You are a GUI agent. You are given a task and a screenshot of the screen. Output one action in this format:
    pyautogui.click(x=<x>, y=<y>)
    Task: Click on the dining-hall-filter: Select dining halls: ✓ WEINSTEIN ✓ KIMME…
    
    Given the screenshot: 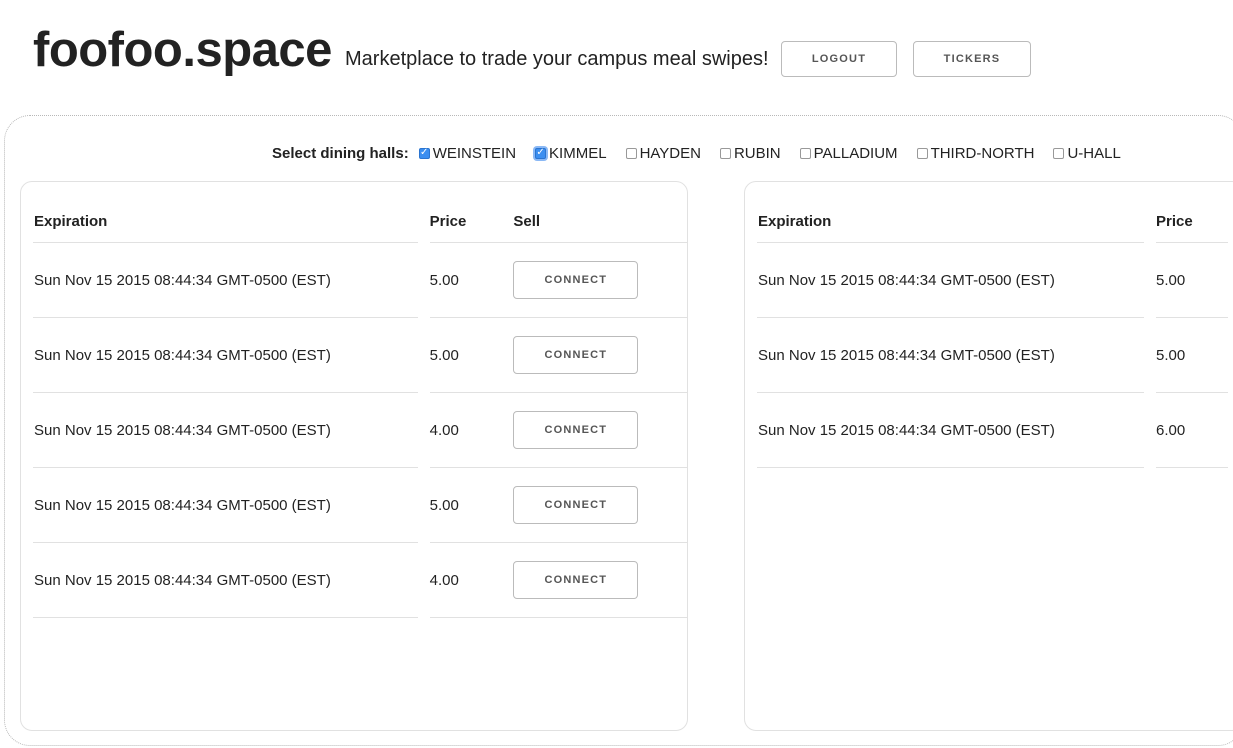 What is the action you would take?
    pyautogui.click(x=706, y=153)
    